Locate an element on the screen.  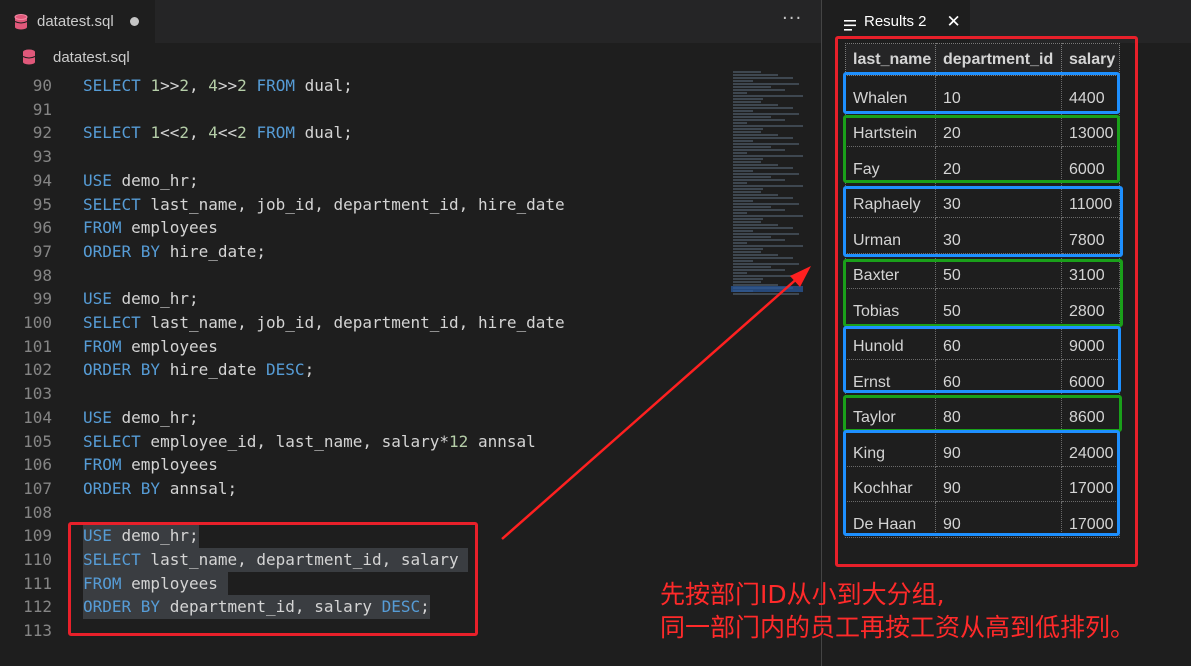
code-line: 111 FROM employees is located at coordinates (362, 583).